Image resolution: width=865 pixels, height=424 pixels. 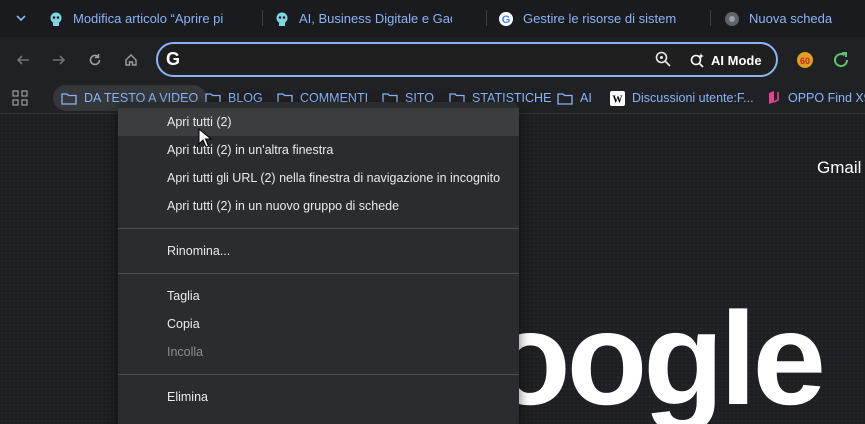 I want to click on menu-item-cut: Taglia, so click(x=318, y=296).